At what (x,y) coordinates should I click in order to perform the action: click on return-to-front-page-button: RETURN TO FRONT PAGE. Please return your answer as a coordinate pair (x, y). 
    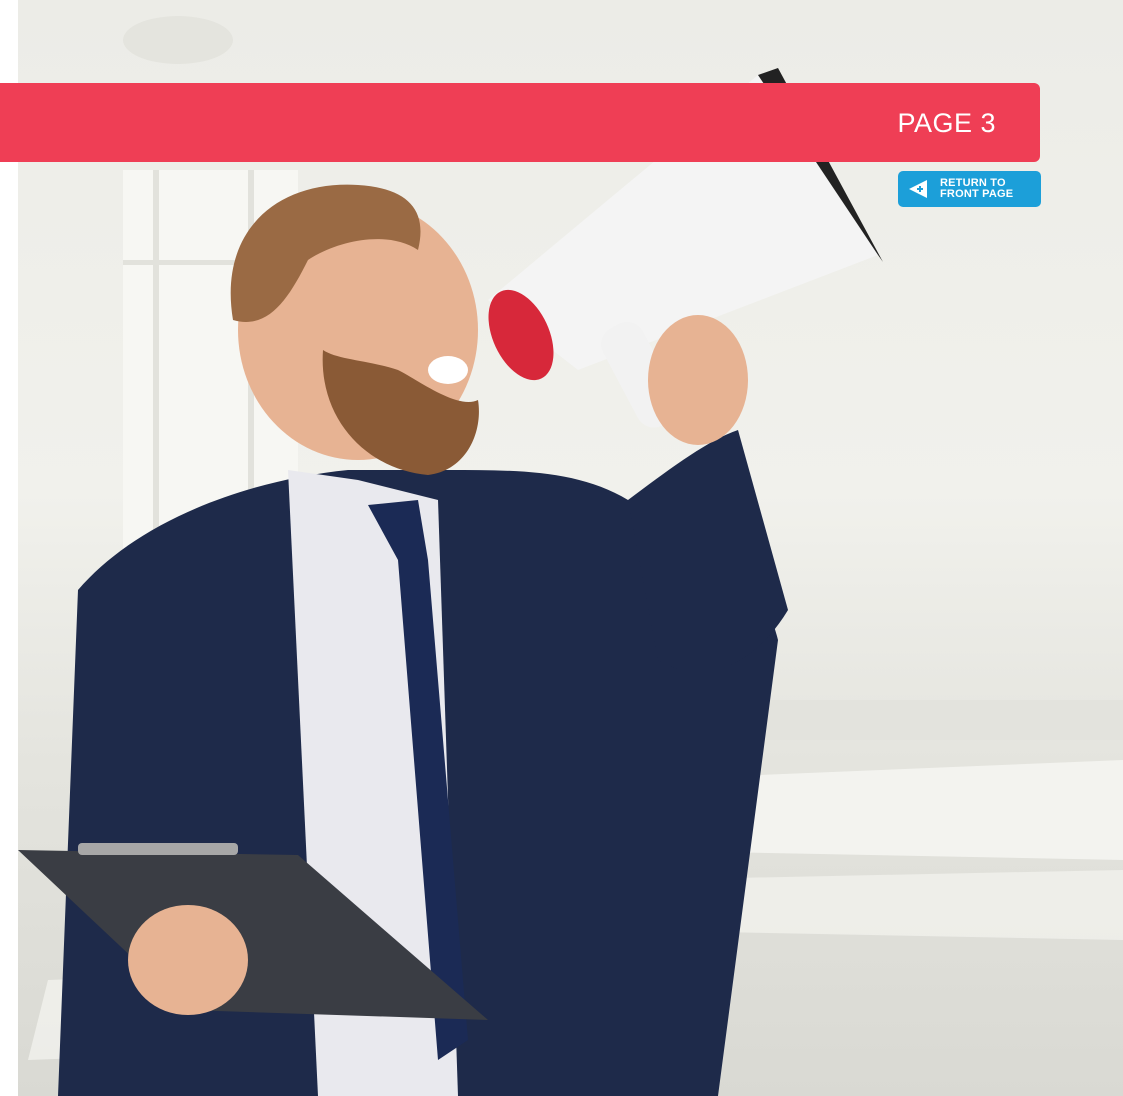
    Looking at the image, I should click on (969, 189).